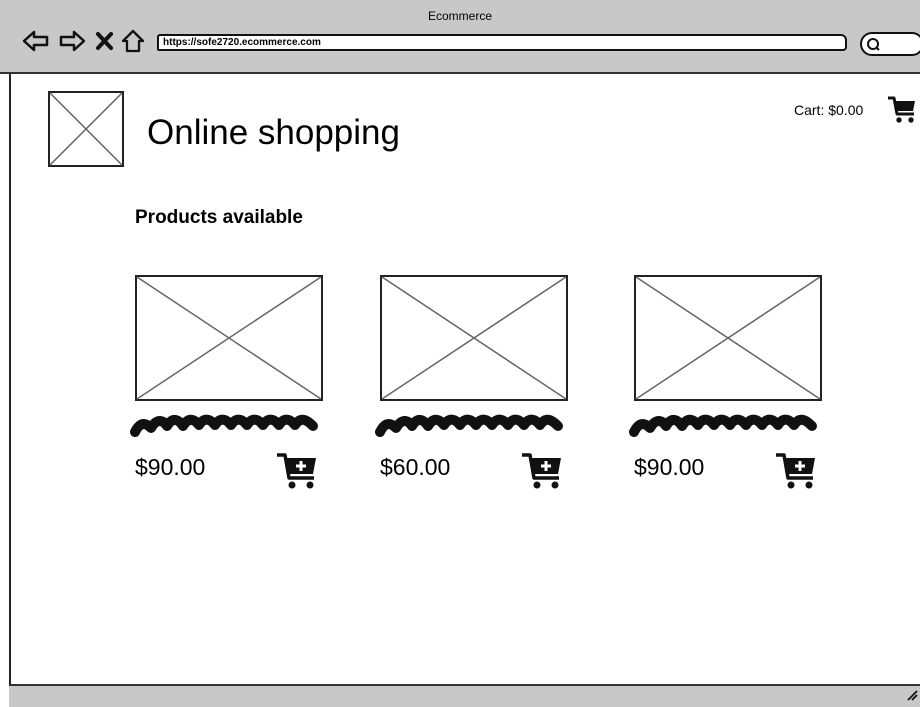 The height and width of the screenshot is (707, 920). What do you see at coordinates (219, 217) in the screenshot?
I see `section-heading: Products available` at bounding box center [219, 217].